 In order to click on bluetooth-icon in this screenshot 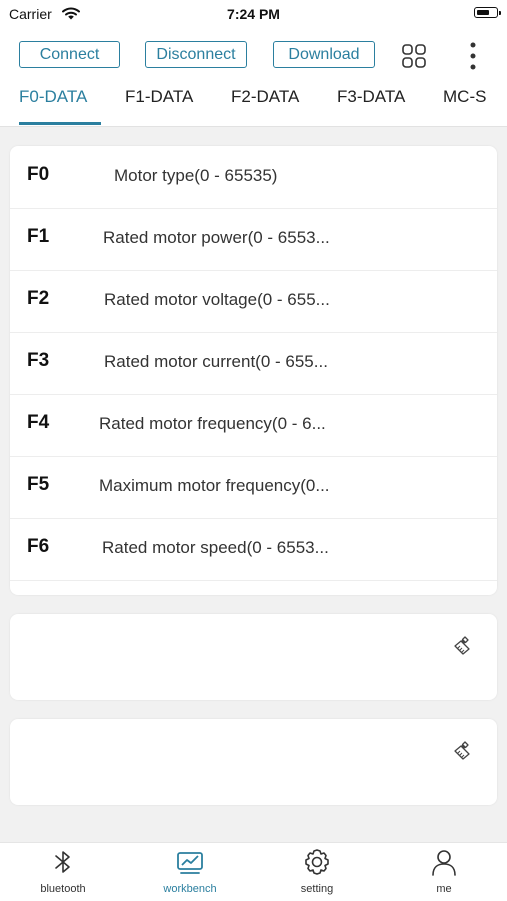, I will do `click(62, 862)`.